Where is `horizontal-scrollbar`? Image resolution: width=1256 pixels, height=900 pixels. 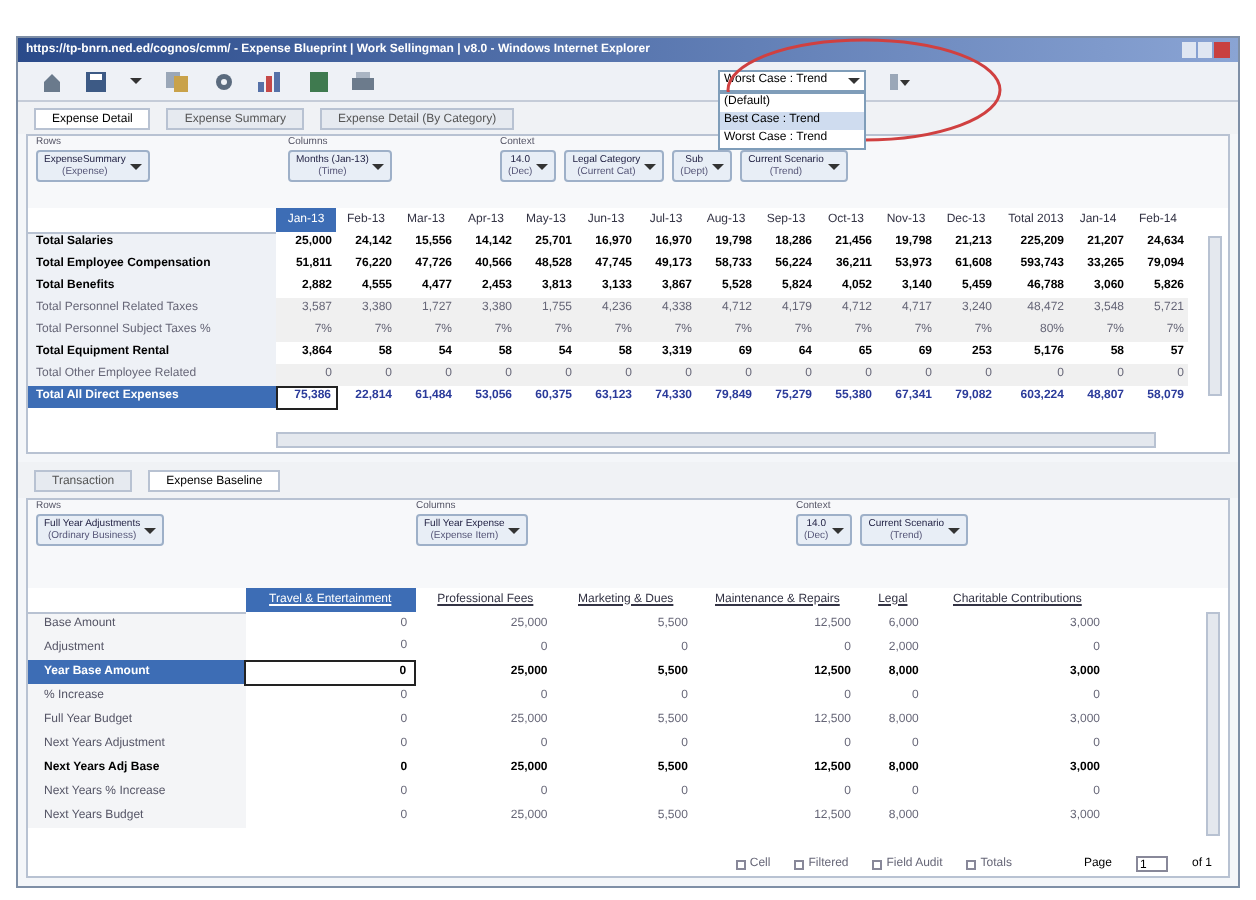
horizontal-scrollbar is located at coordinates (716, 440).